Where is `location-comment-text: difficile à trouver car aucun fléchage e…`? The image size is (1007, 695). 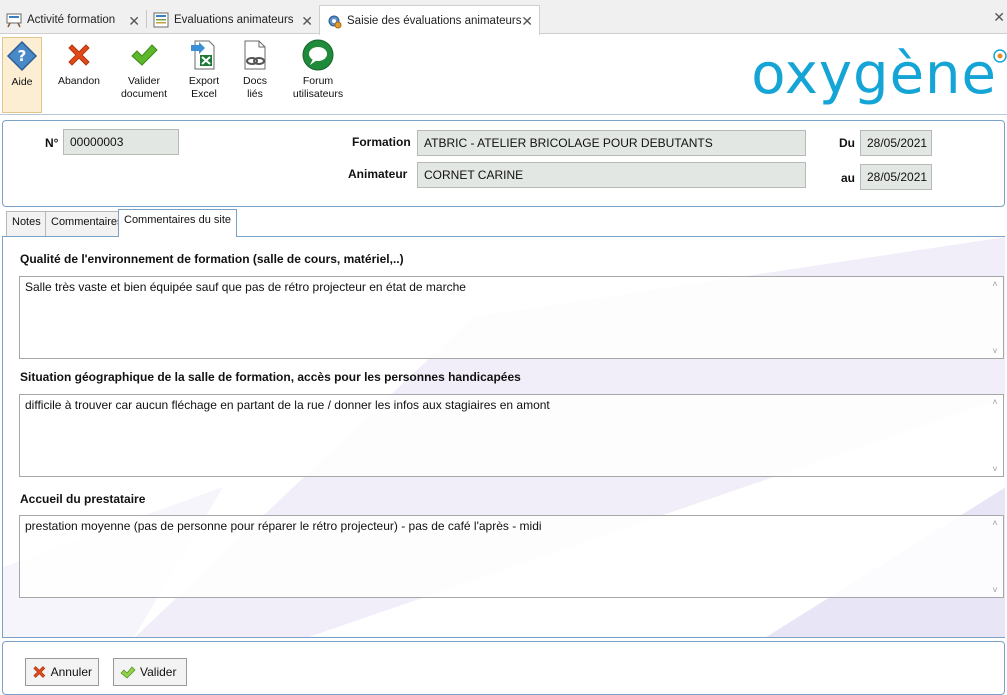 location-comment-text: difficile à trouver car aucun fléchage e… is located at coordinates (287, 405).